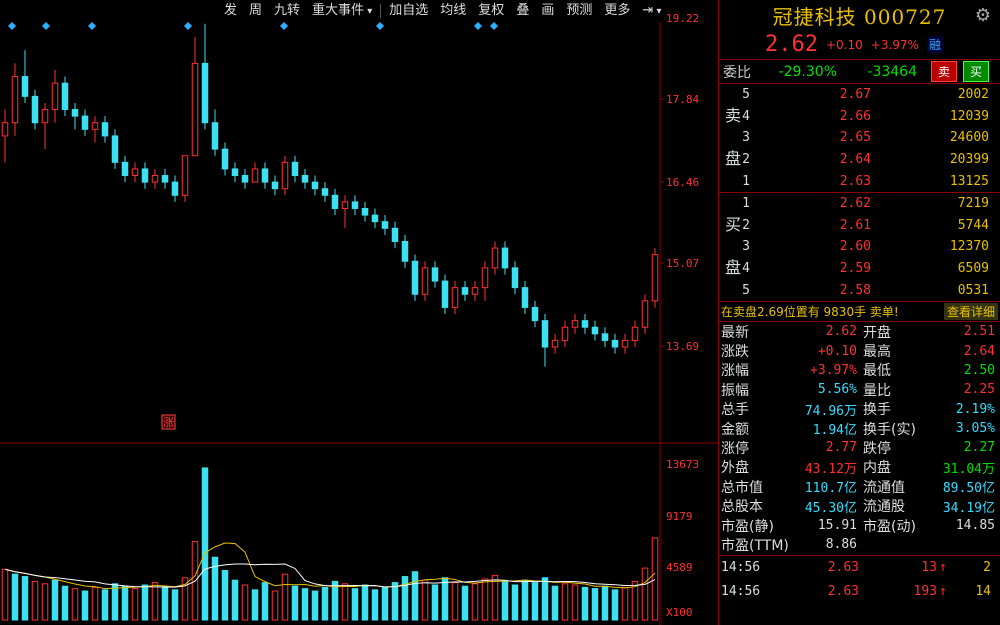 The image size is (1000, 625). Describe the element at coordinates (894, 44) in the screenshot. I see `price-change-pct: +3.97%` at that location.